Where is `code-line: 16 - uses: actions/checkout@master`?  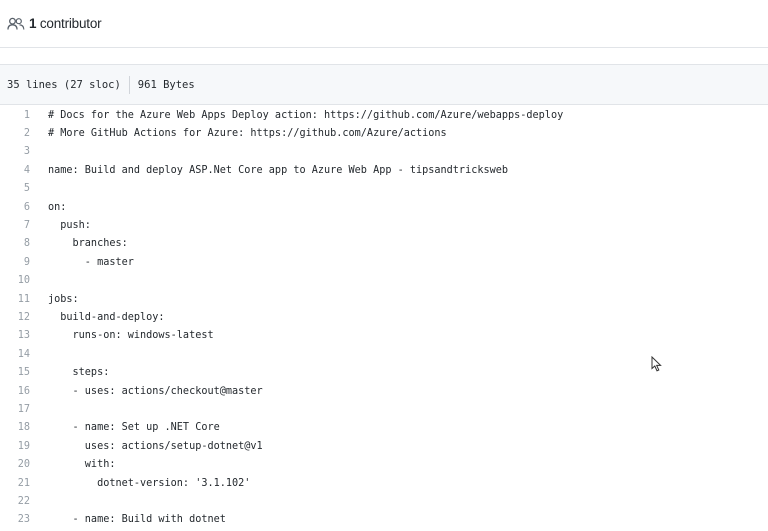 code-line: 16 - uses: actions/checkout@master is located at coordinates (384, 391).